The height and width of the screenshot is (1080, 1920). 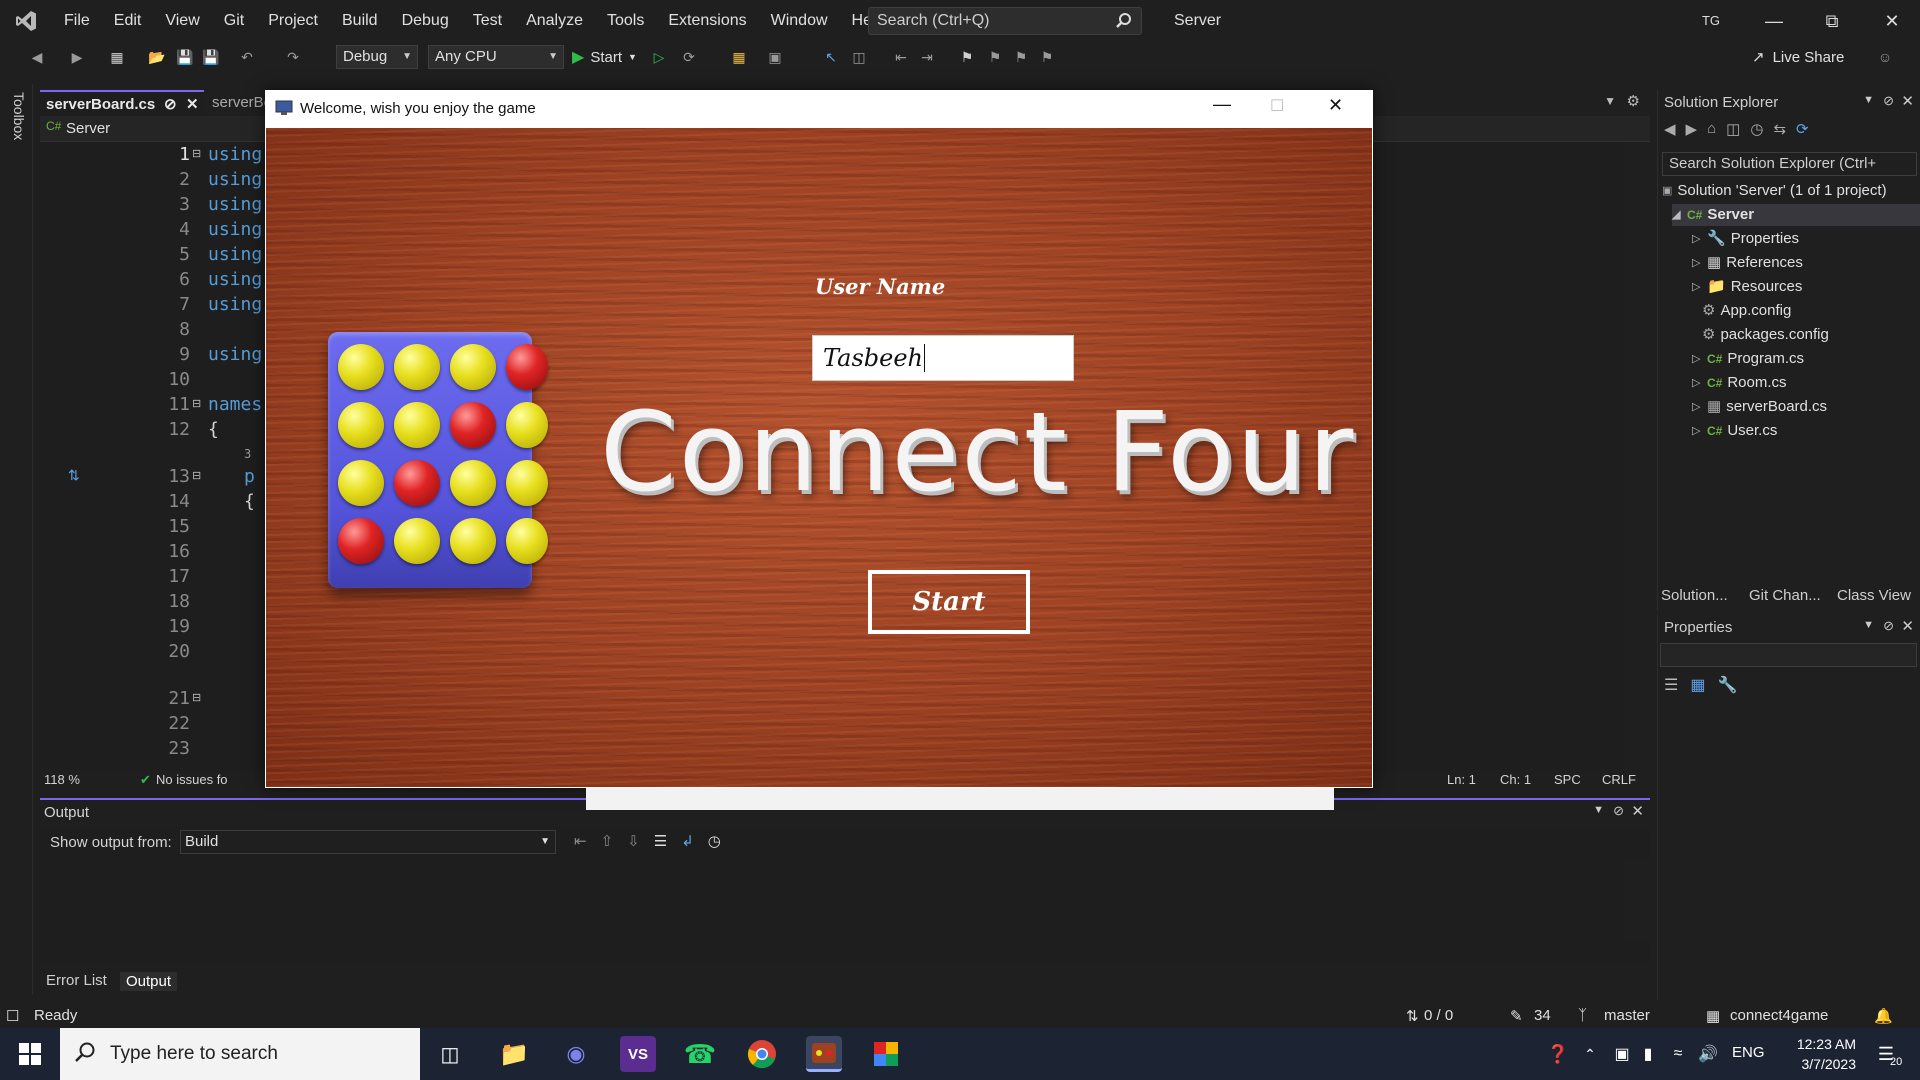 What do you see at coordinates (240, 1054) in the screenshot?
I see `taskbar-search-input: Type here to search` at bounding box center [240, 1054].